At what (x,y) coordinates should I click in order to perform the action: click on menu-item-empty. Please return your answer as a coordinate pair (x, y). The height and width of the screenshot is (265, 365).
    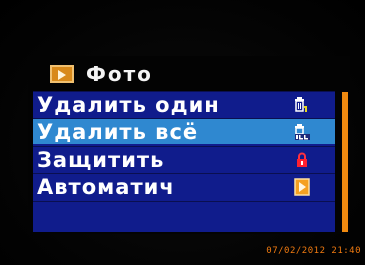
    Looking at the image, I should click on (184, 216).